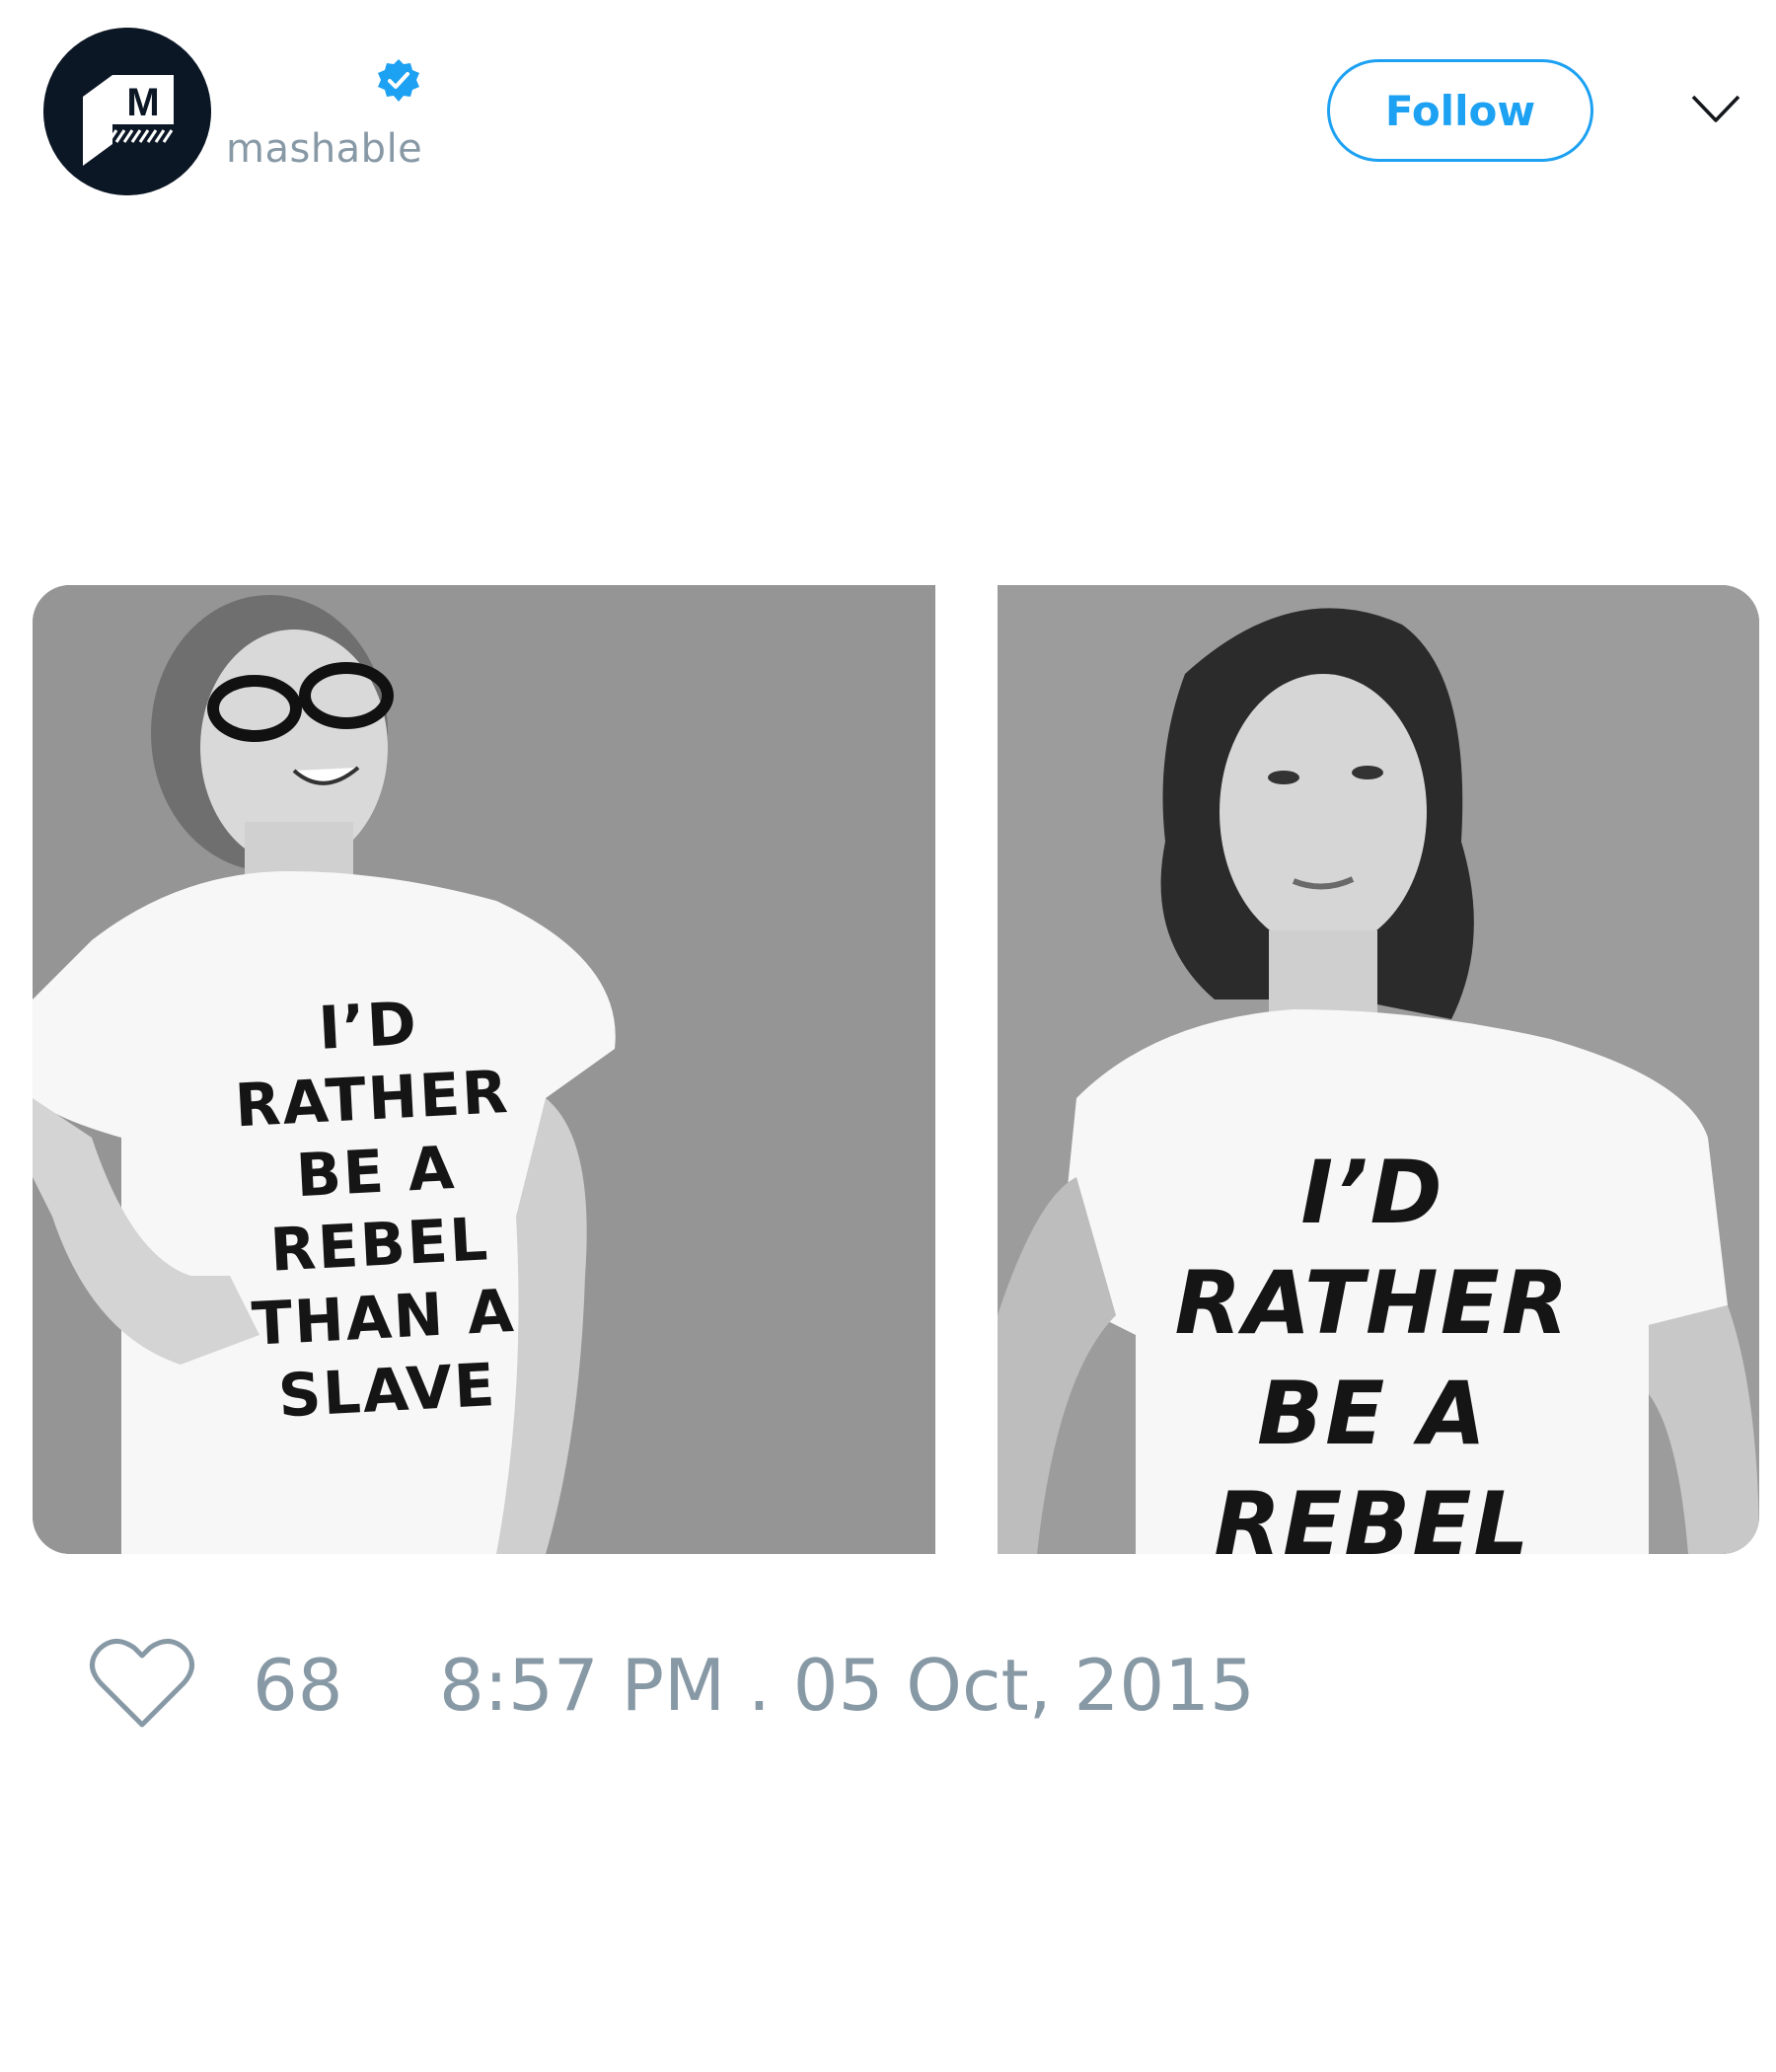  What do you see at coordinates (378, 1209) in the screenshot?
I see `shirt-text-left: I’D RATHER BE A REBEL THAN A SLAVE` at bounding box center [378, 1209].